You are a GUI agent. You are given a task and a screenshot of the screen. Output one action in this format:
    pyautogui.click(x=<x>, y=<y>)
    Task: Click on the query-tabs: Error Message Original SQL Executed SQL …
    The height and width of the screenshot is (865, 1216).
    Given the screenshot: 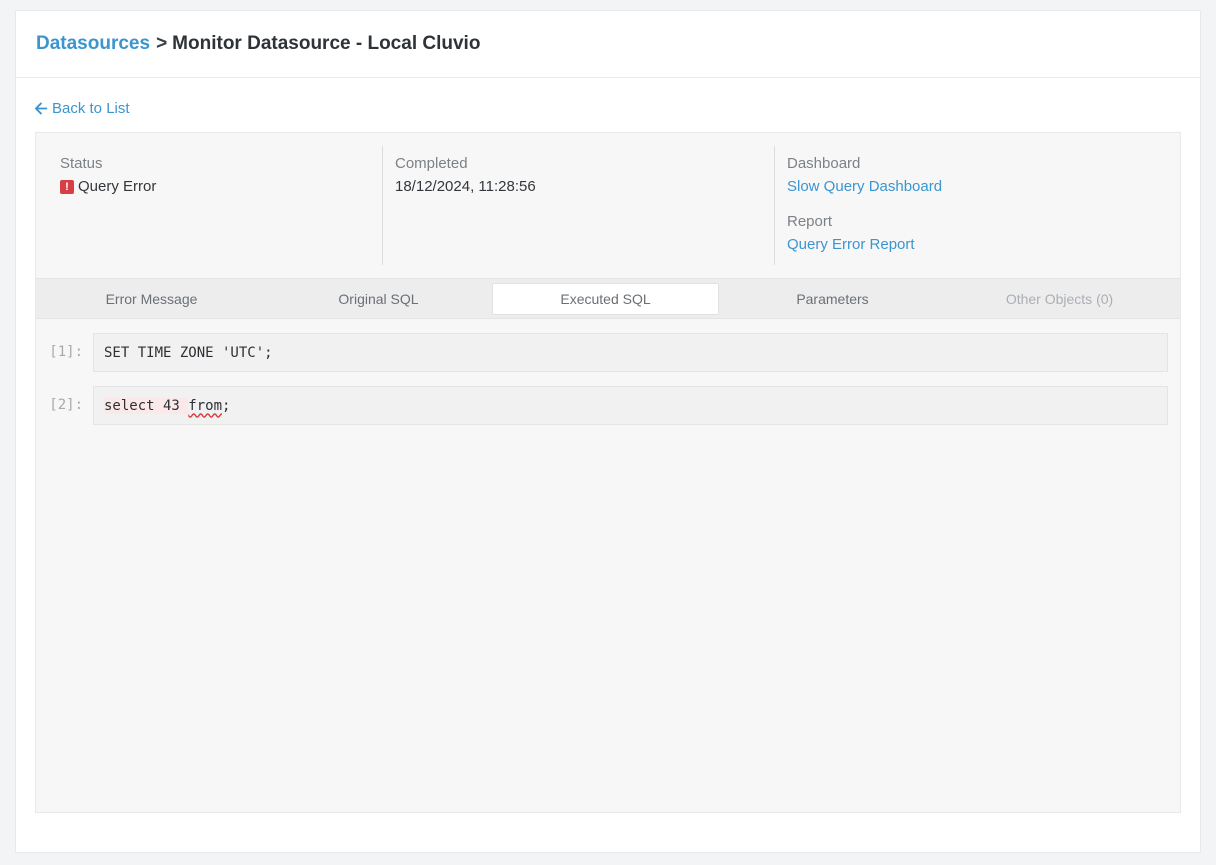 What is the action you would take?
    pyautogui.click(x=608, y=298)
    